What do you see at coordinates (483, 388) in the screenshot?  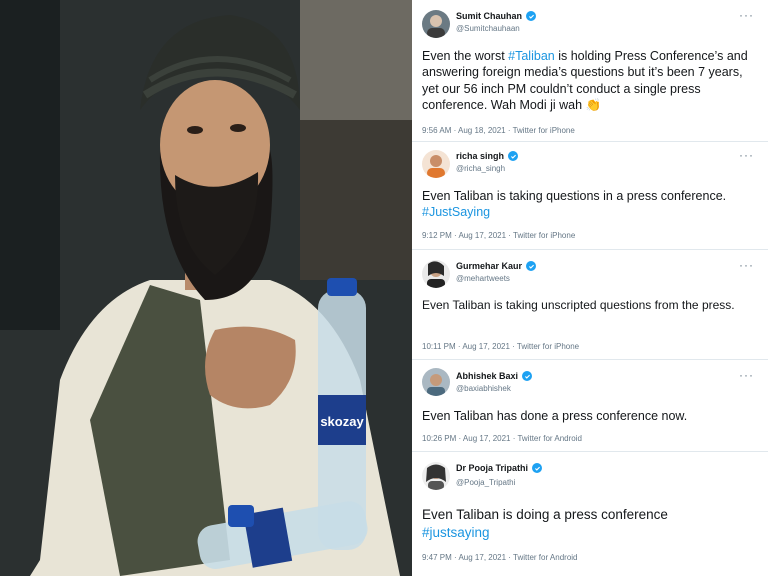 I see `user-handle: @baxiabhishek` at bounding box center [483, 388].